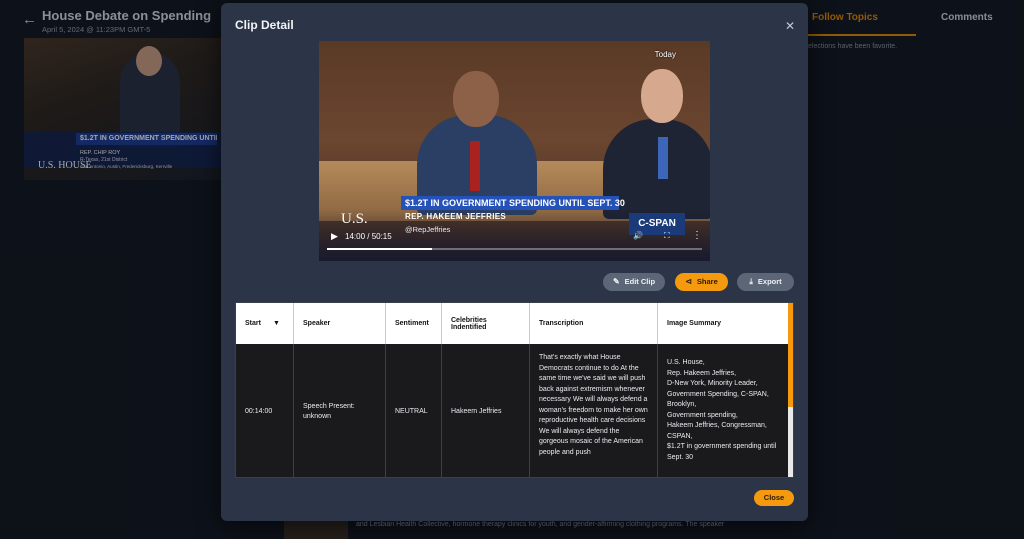 The image size is (1024, 539). I want to click on more-options-icon: ⋮, so click(697, 235).